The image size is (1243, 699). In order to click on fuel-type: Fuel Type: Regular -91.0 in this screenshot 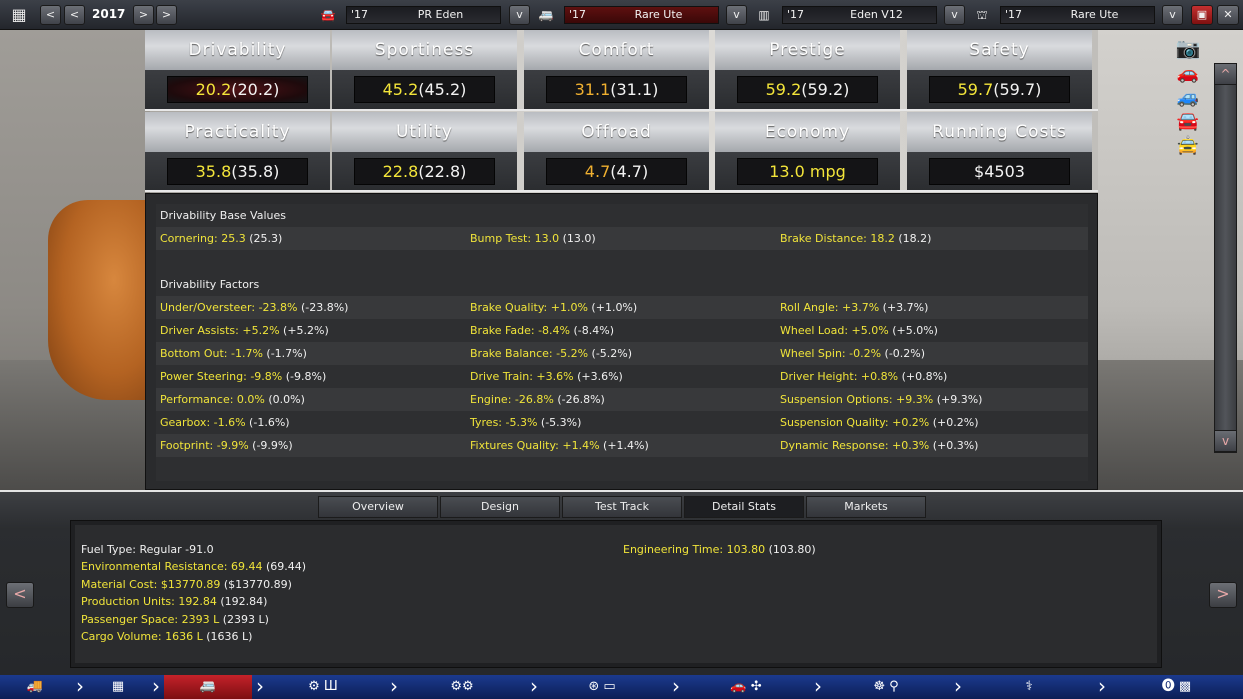, I will do `click(147, 549)`.